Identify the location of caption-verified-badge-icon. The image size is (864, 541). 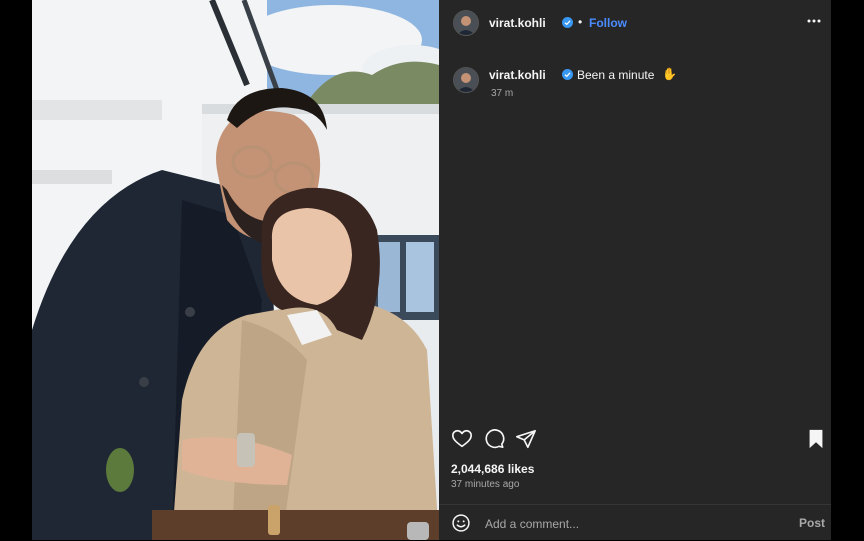
(567, 74).